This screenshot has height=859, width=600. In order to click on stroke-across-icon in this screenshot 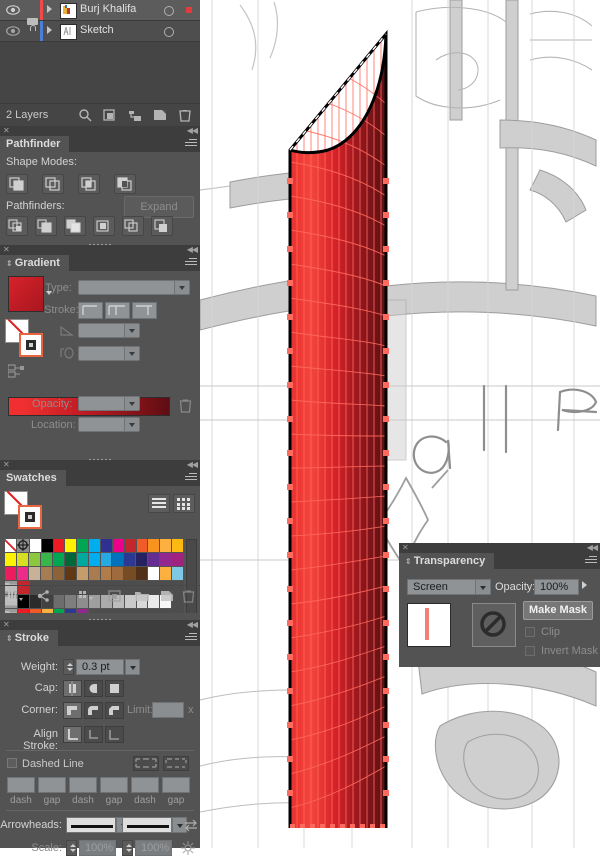, I will do `click(144, 310)`.